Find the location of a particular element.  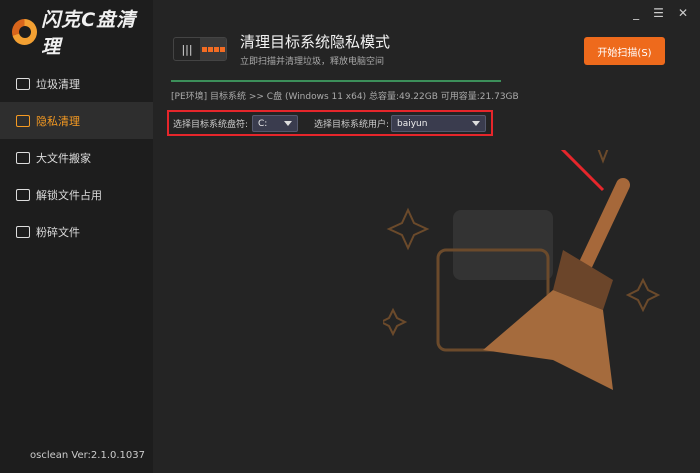

page-title: 清理目标系统隐私模式 is located at coordinates (315, 42).